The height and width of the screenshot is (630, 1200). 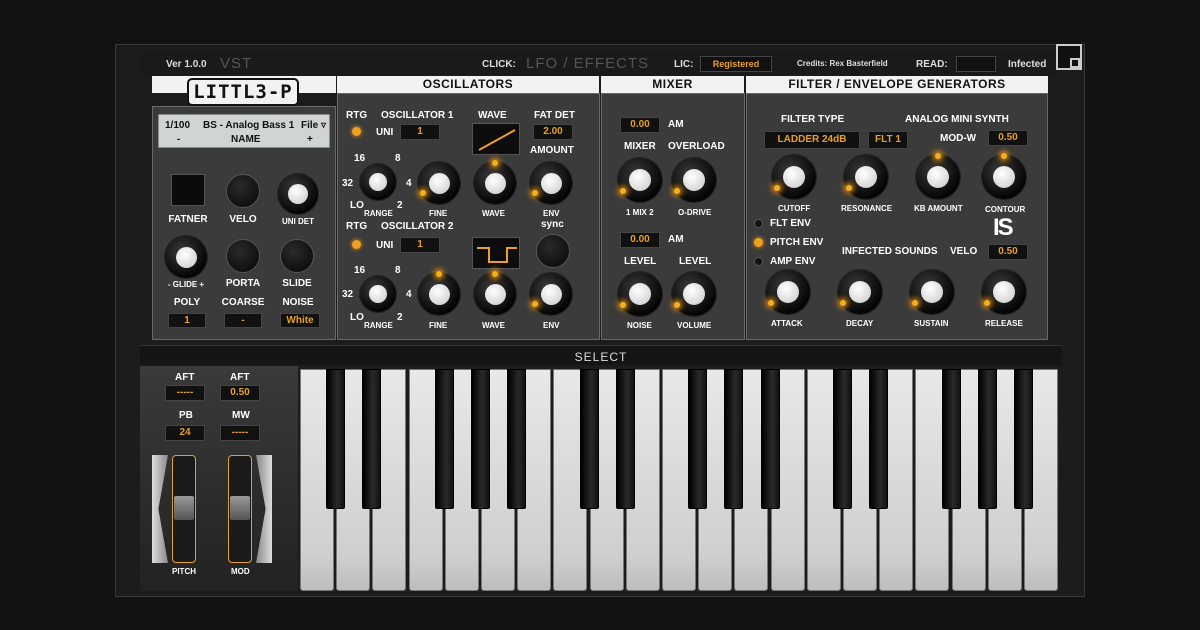 I want to click on read-label: READ:, so click(x=932, y=64).